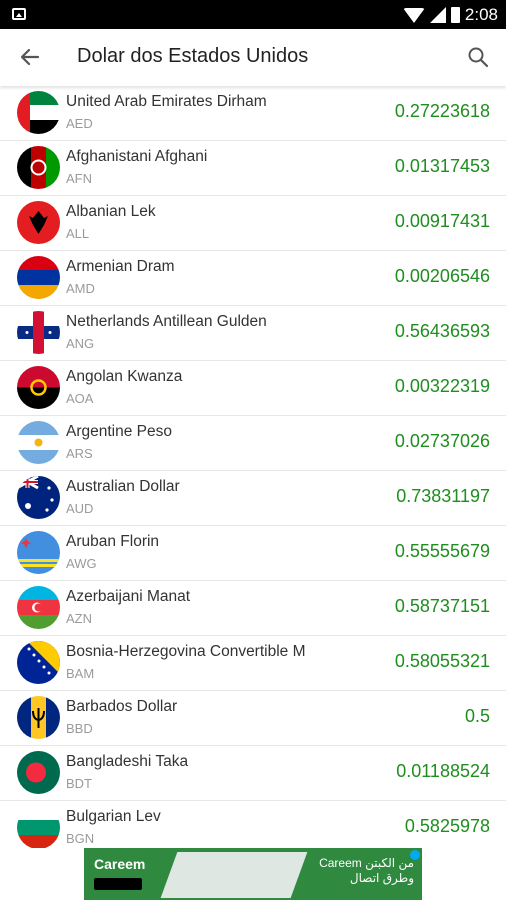  Describe the element at coordinates (381, 878) in the screenshot. I see `ad-text-line2: وطرق اتصال` at that location.